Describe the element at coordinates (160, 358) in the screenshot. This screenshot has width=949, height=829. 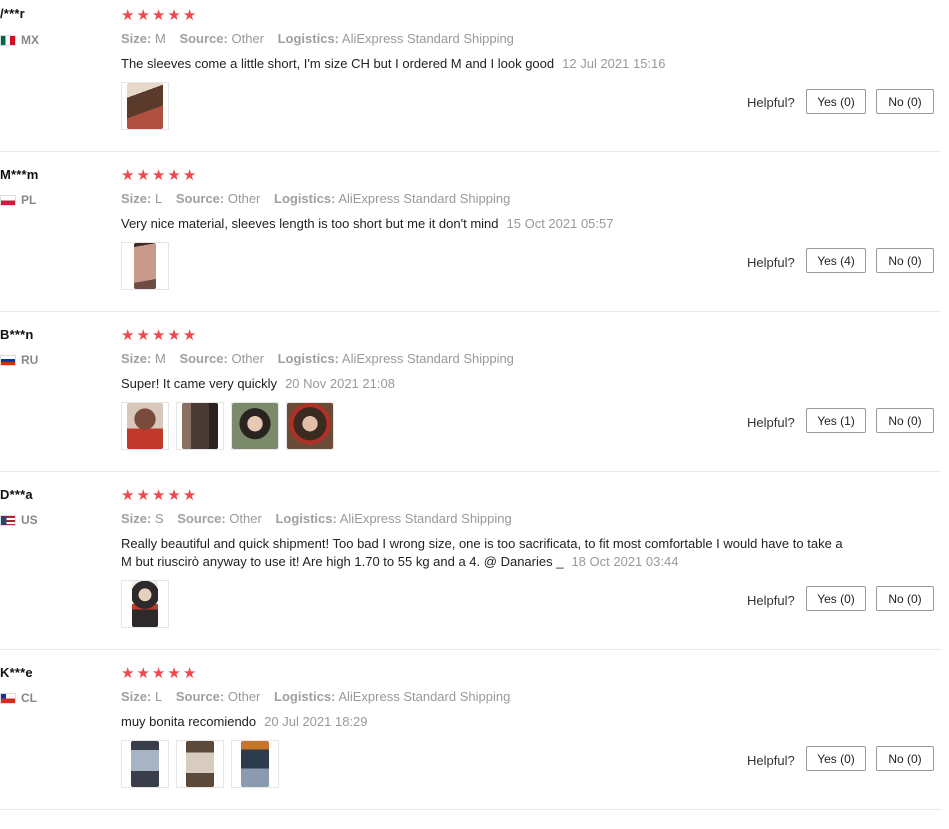
I see `size-value: M` at that location.